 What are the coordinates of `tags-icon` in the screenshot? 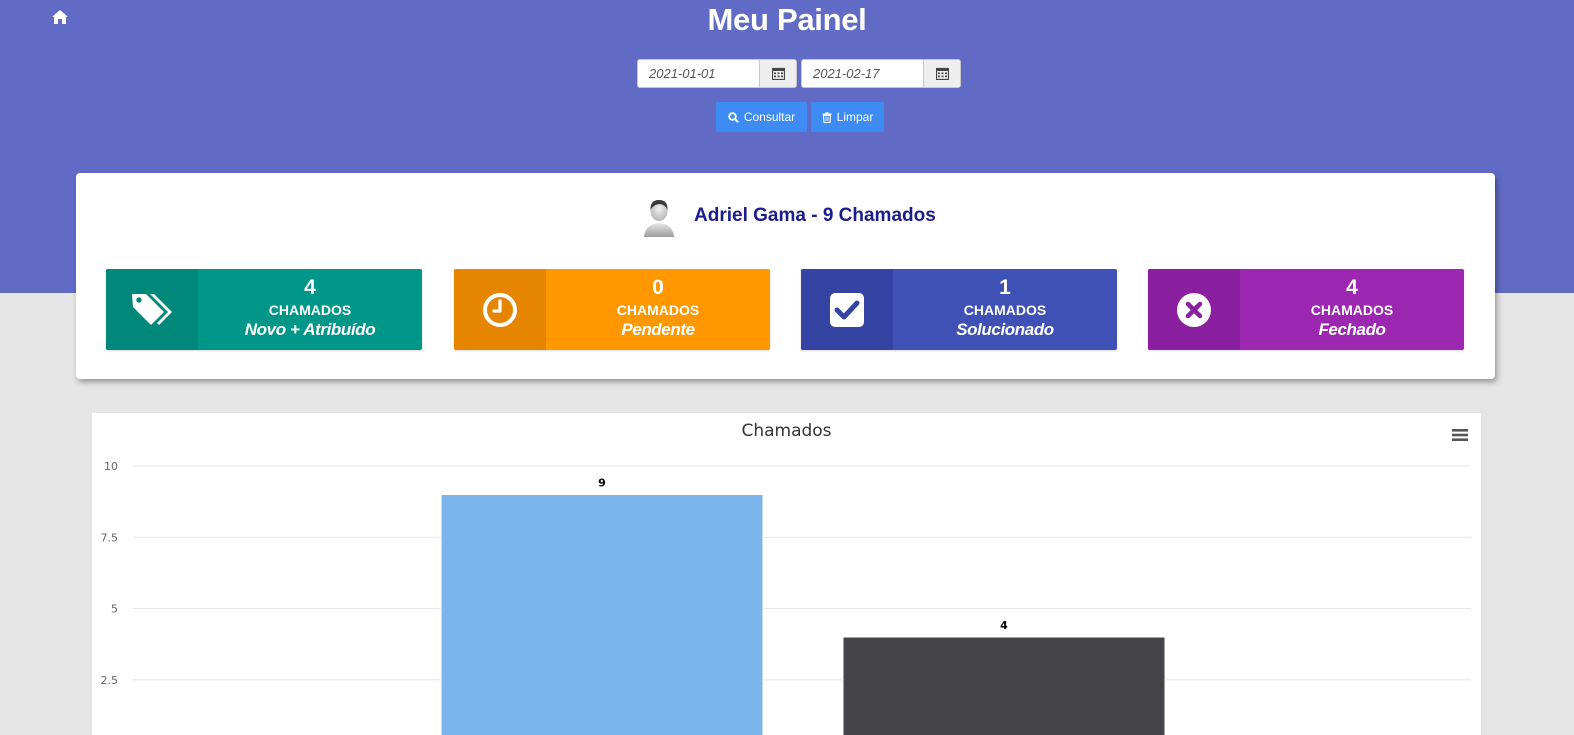 It's located at (152, 309).